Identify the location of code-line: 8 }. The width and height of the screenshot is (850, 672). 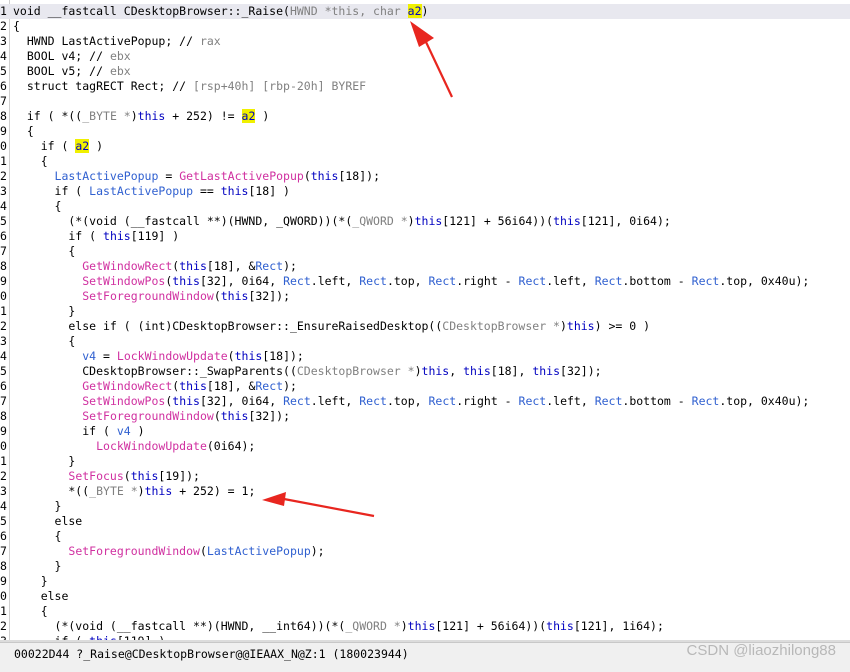
(425, 566).